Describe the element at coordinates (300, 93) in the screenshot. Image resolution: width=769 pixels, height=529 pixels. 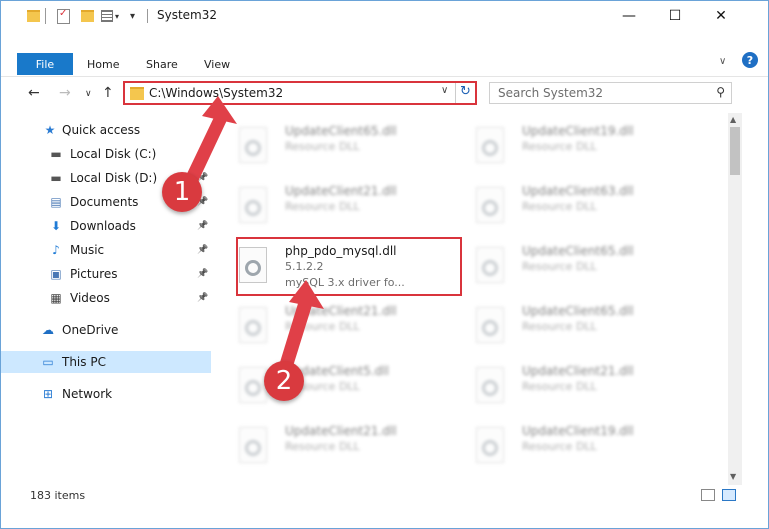
I see `address-bar: C:\Windows\System32 ∨ ↻` at that location.